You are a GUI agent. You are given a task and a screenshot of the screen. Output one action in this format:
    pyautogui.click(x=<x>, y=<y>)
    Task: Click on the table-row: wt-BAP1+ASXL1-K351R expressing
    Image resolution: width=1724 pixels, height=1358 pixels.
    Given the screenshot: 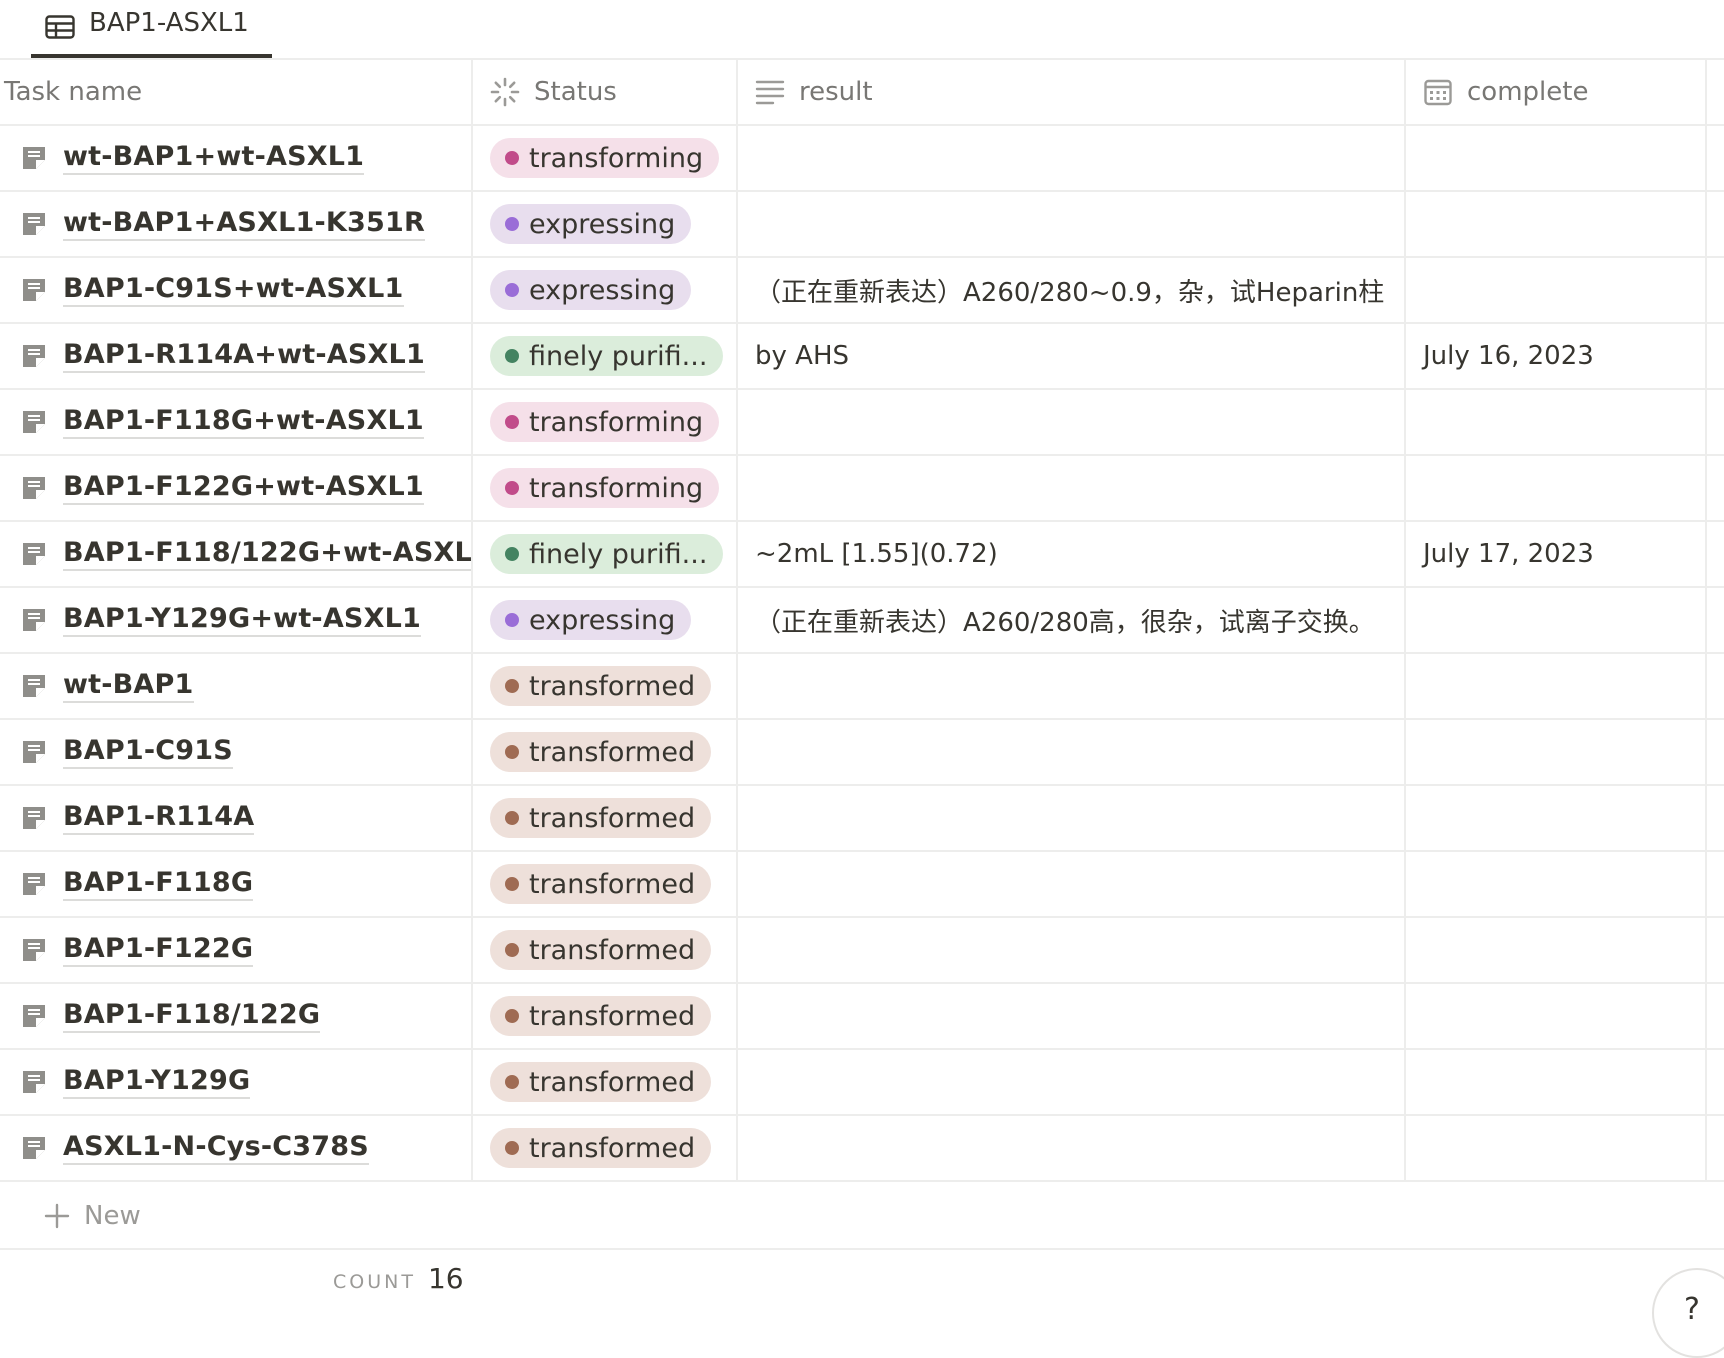 What is the action you would take?
    pyautogui.click(x=862, y=225)
    